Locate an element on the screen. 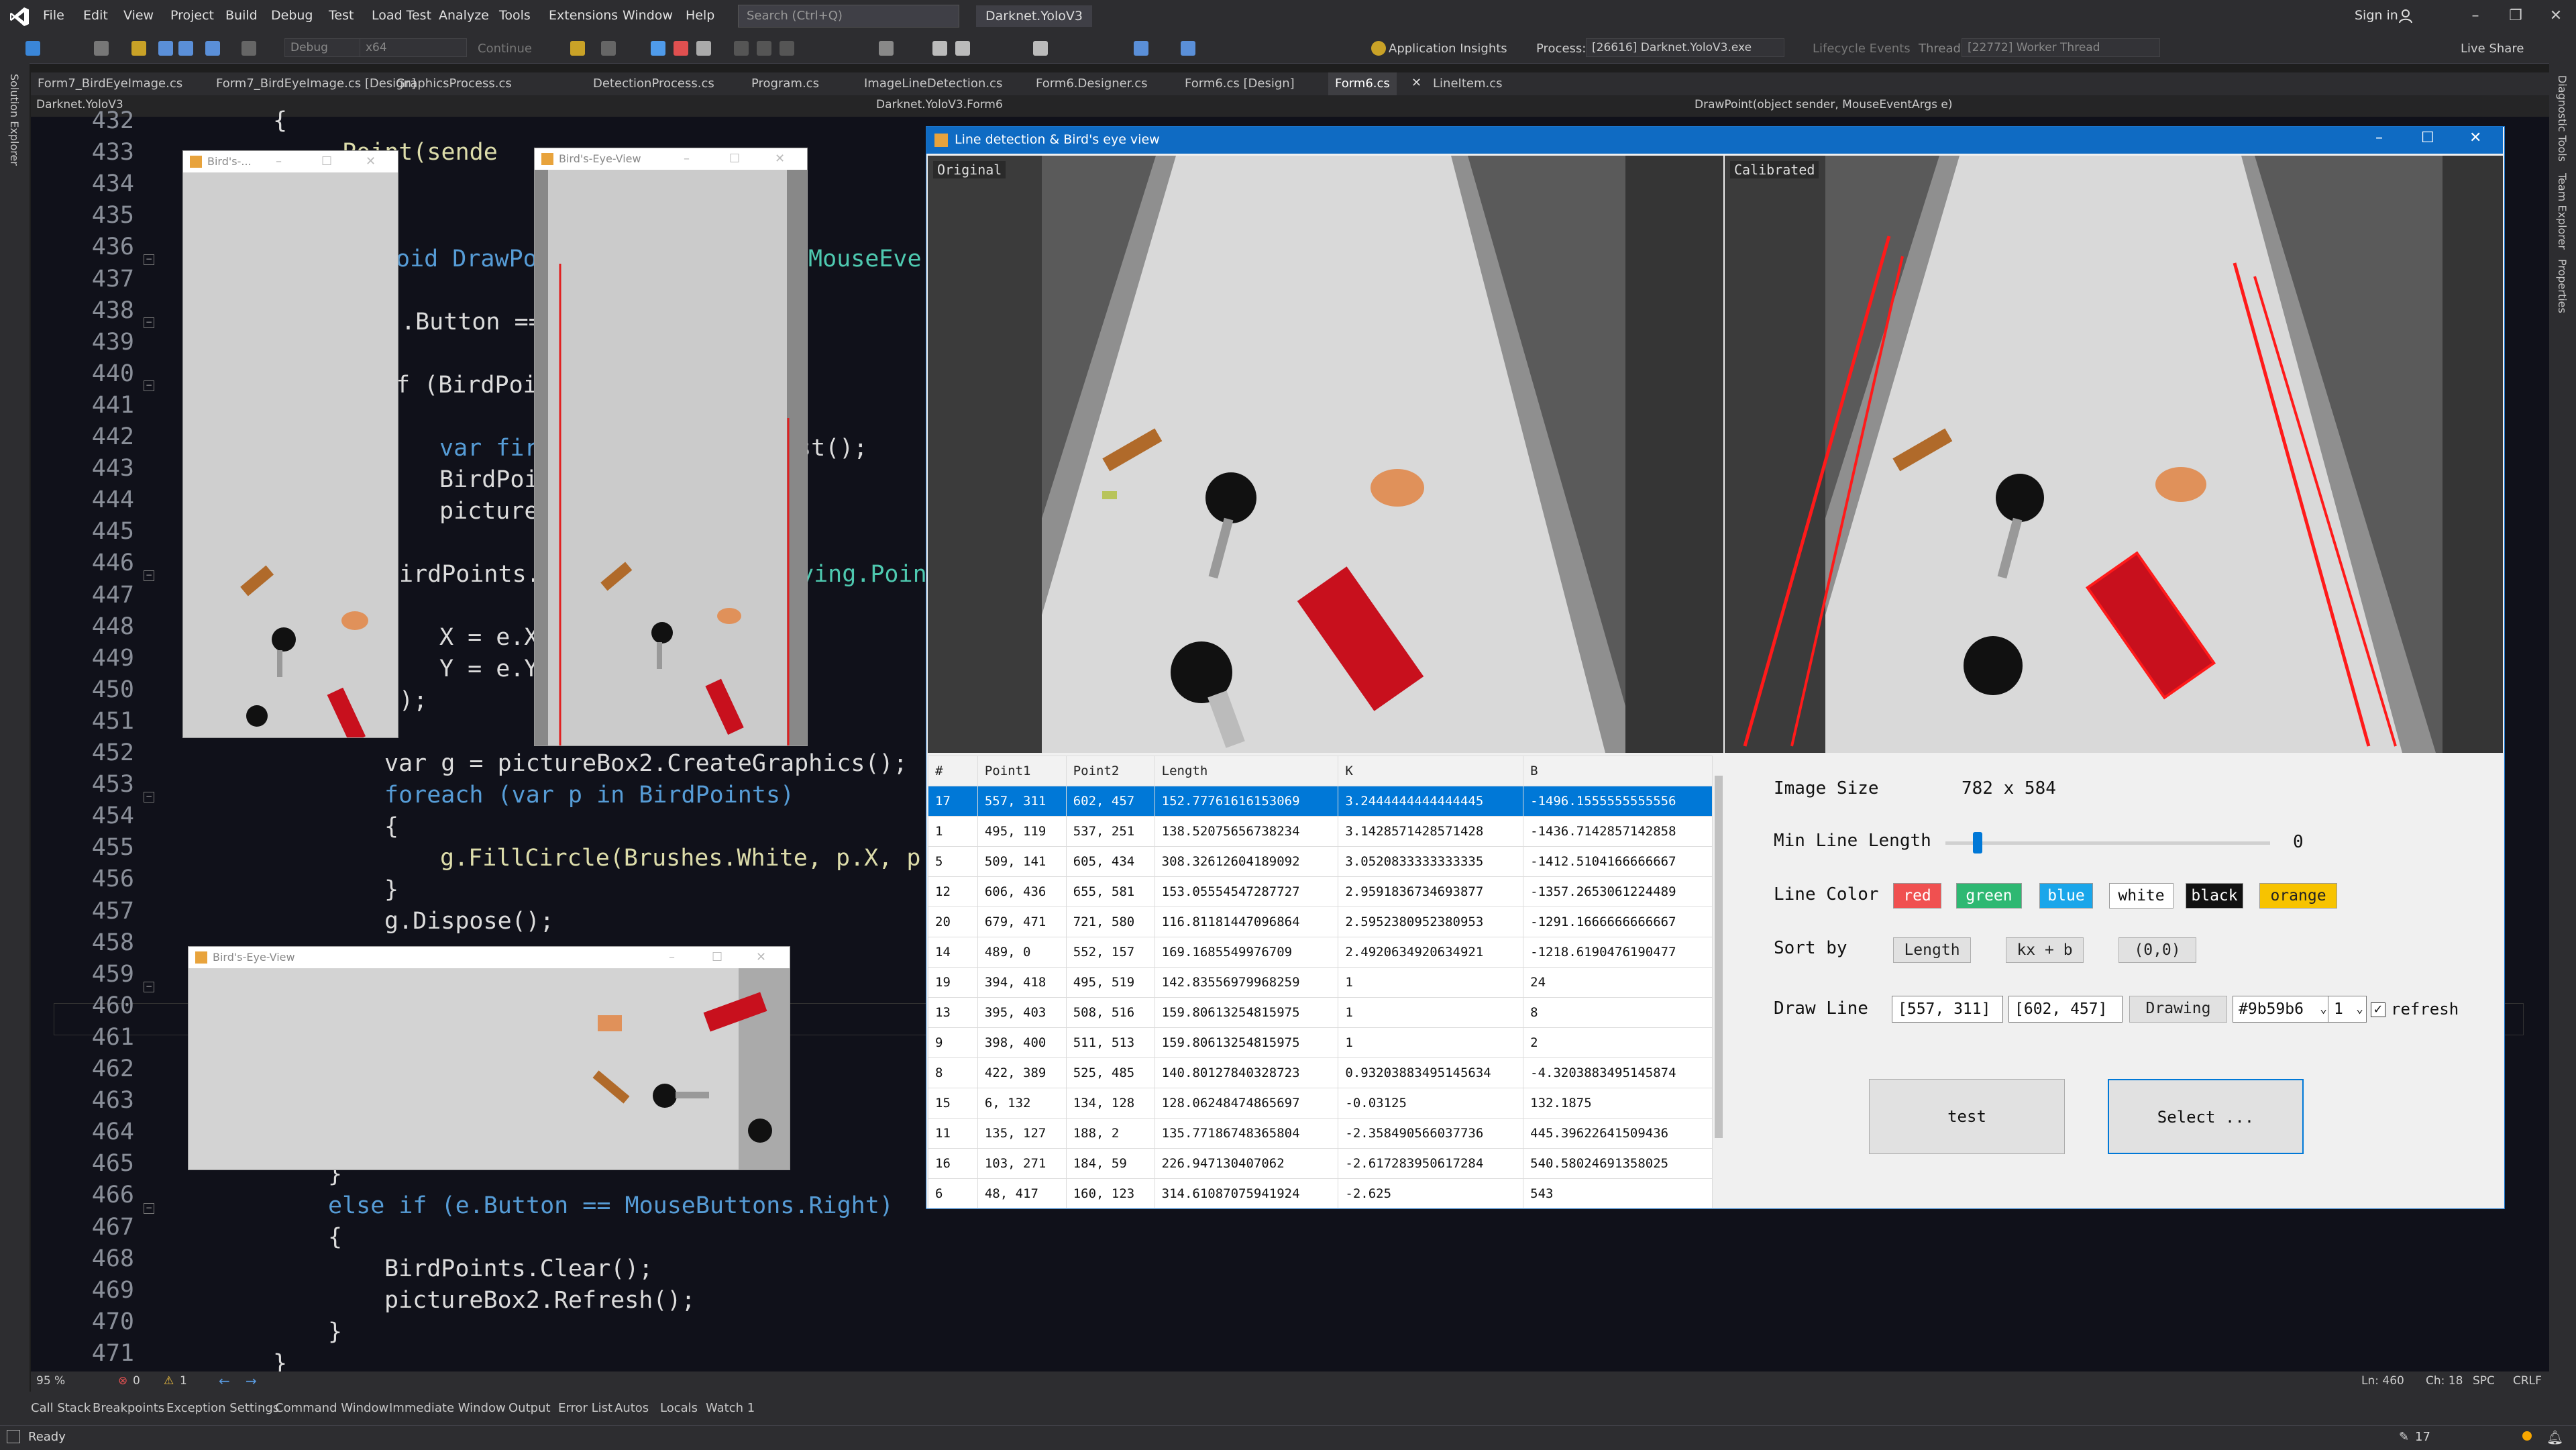 The image size is (2576, 1450). table-cell: 6, 132 is located at coordinates (1022, 1103).